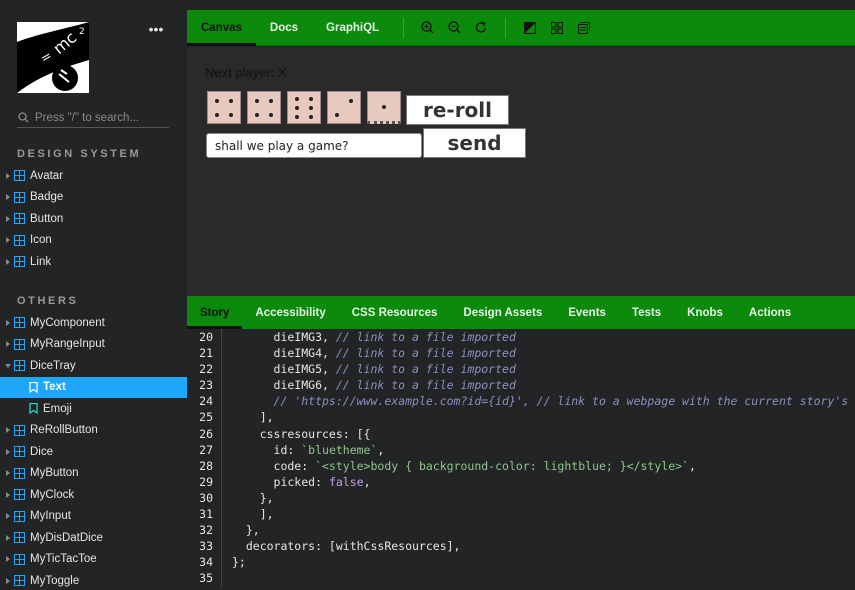  What do you see at coordinates (93, 474) in the screenshot?
I see `sidebar-item-mybutton: MyButton` at bounding box center [93, 474].